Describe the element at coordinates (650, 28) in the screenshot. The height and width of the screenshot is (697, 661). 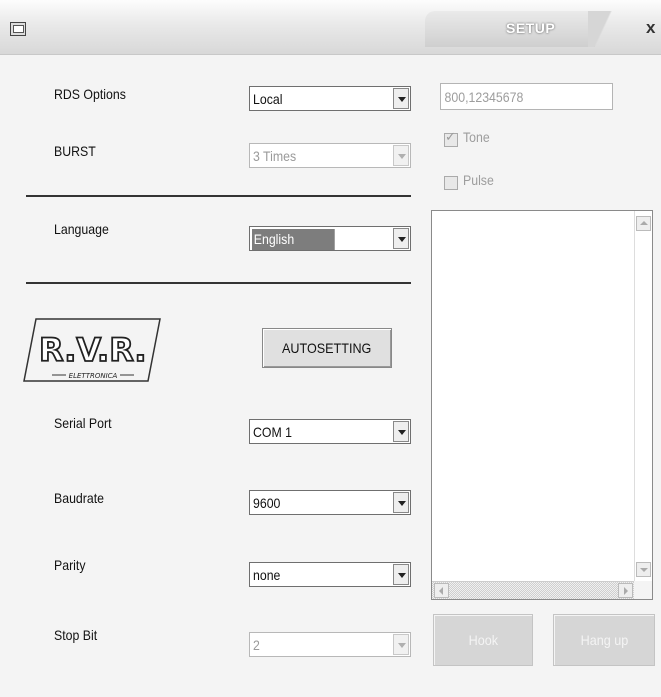
I see `close-icon: x` at that location.